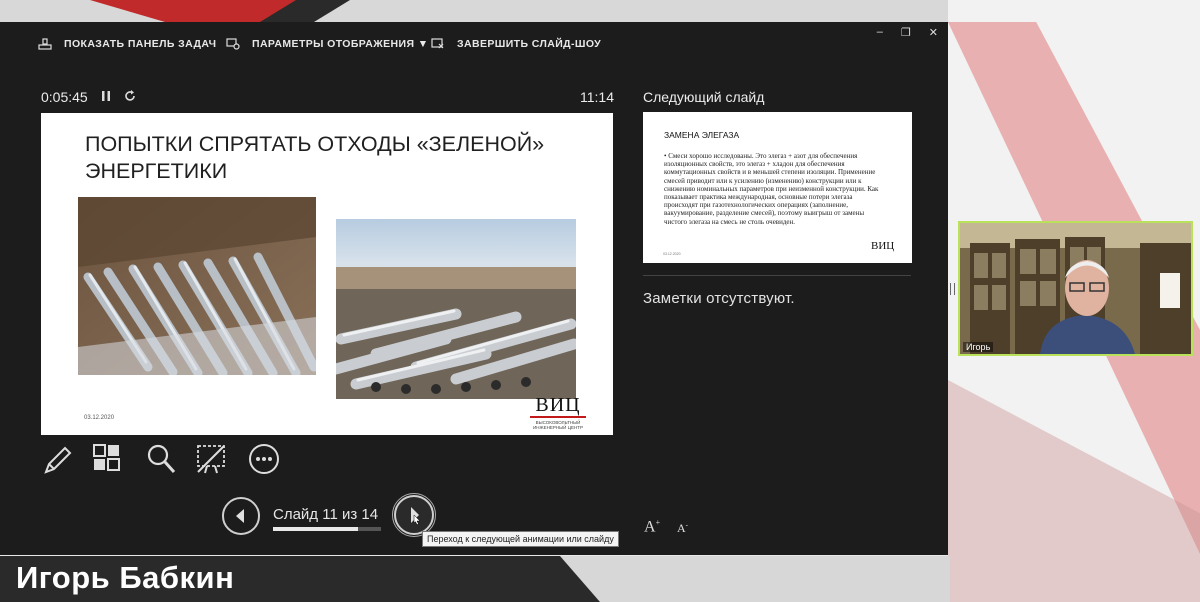 The image size is (1200, 602). I want to click on end-slideshow-icon, so click(438, 44).